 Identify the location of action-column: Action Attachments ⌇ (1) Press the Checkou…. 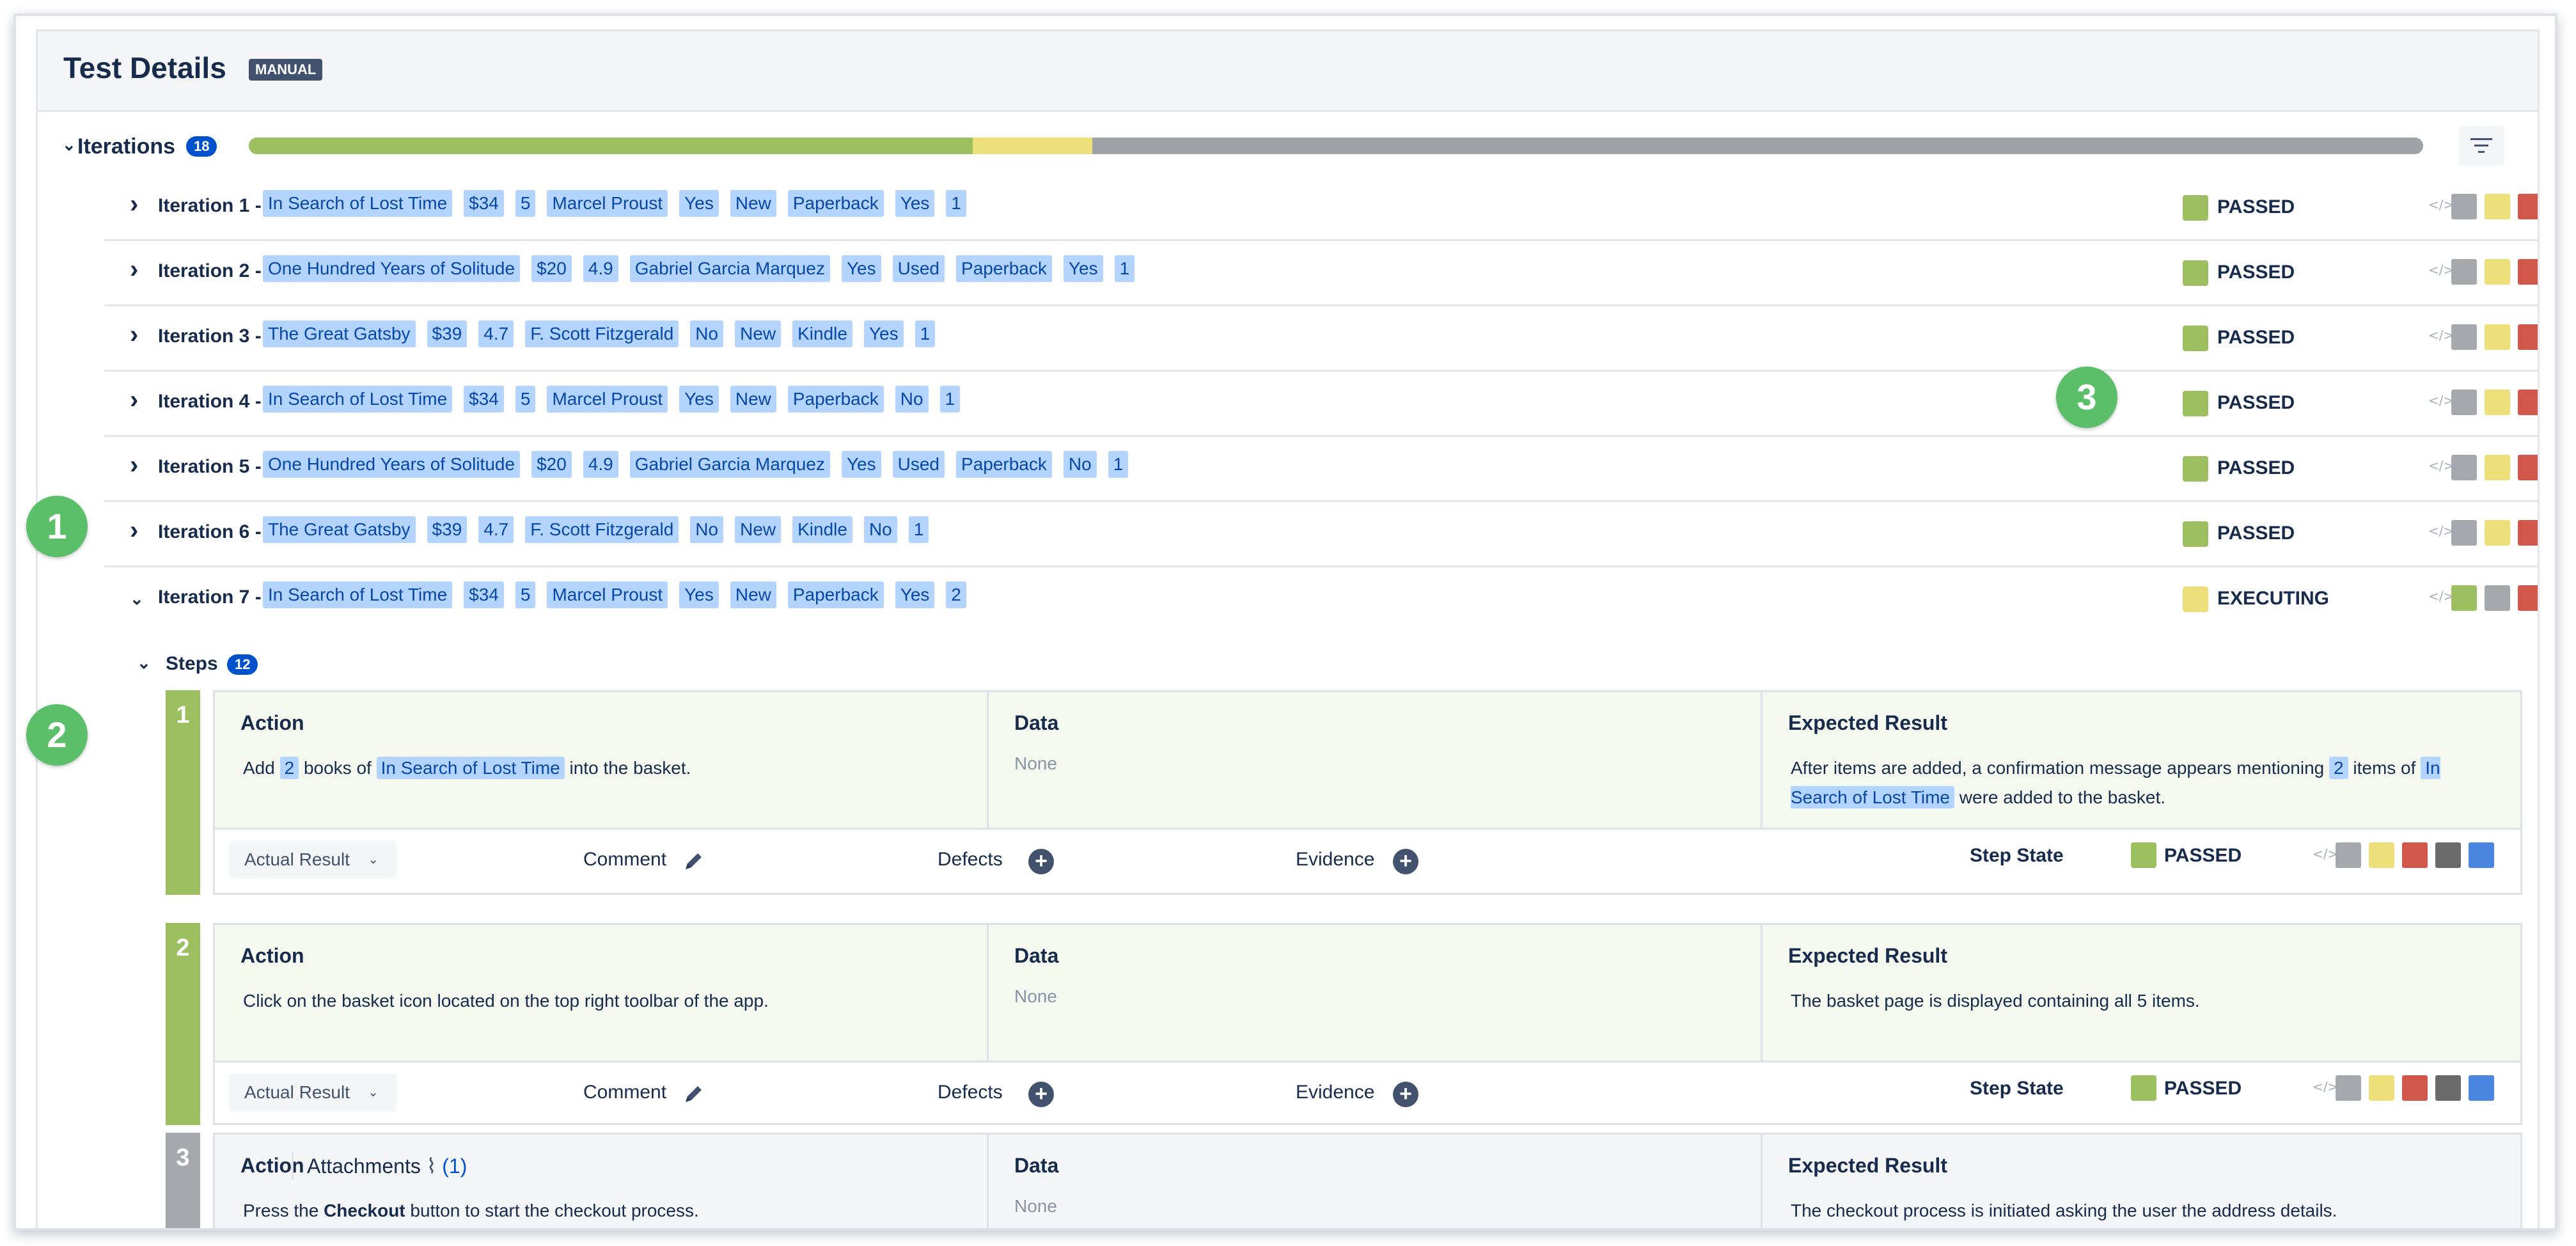
(602, 1181).